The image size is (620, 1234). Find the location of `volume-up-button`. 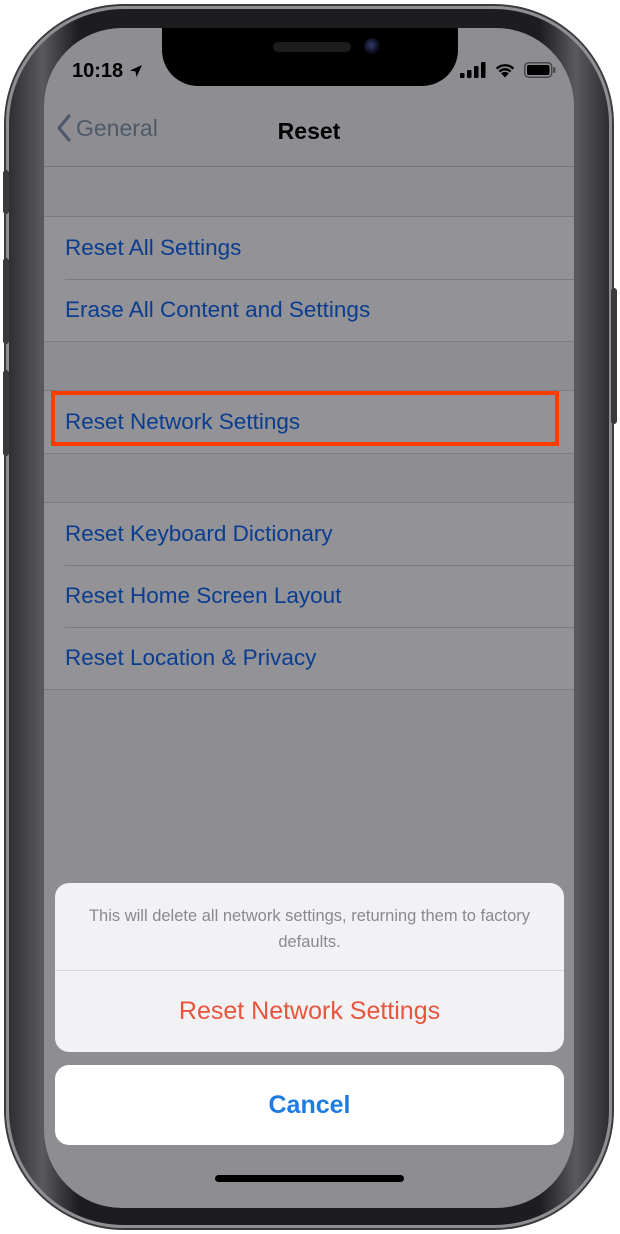

volume-up-button is located at coordinates (6, 301).